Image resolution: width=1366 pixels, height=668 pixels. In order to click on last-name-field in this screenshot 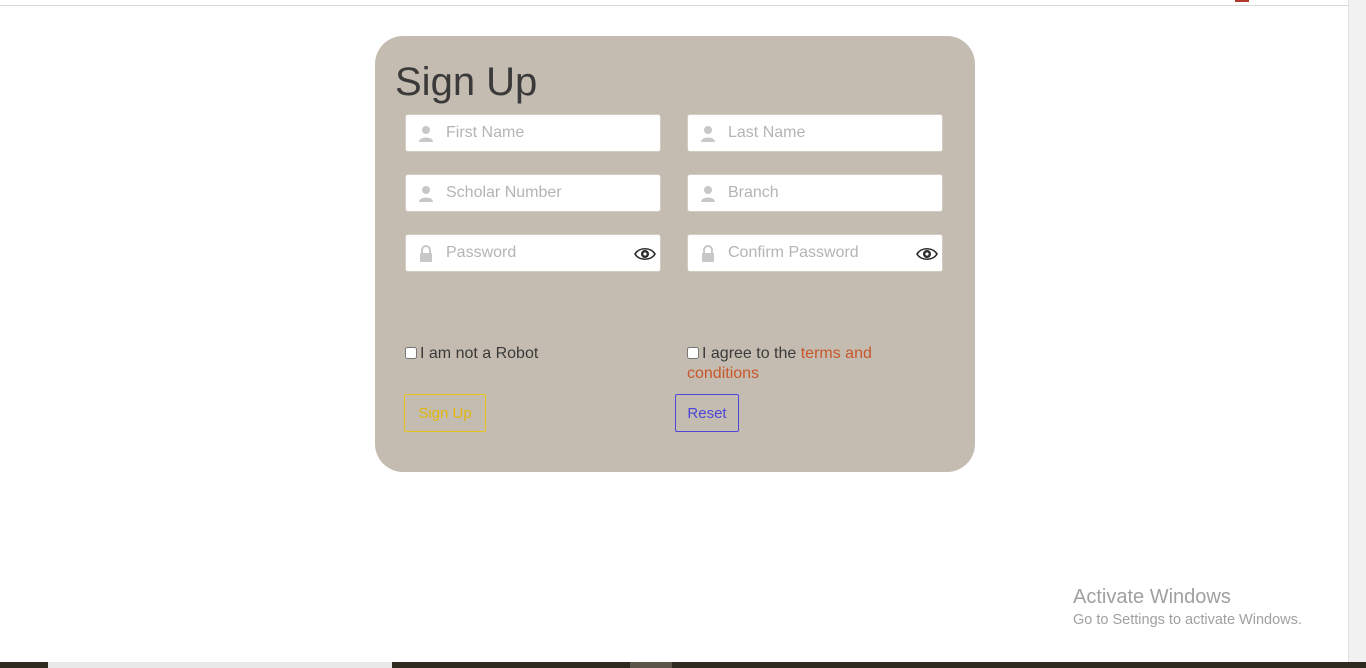, I will do `click(815, 133)`.